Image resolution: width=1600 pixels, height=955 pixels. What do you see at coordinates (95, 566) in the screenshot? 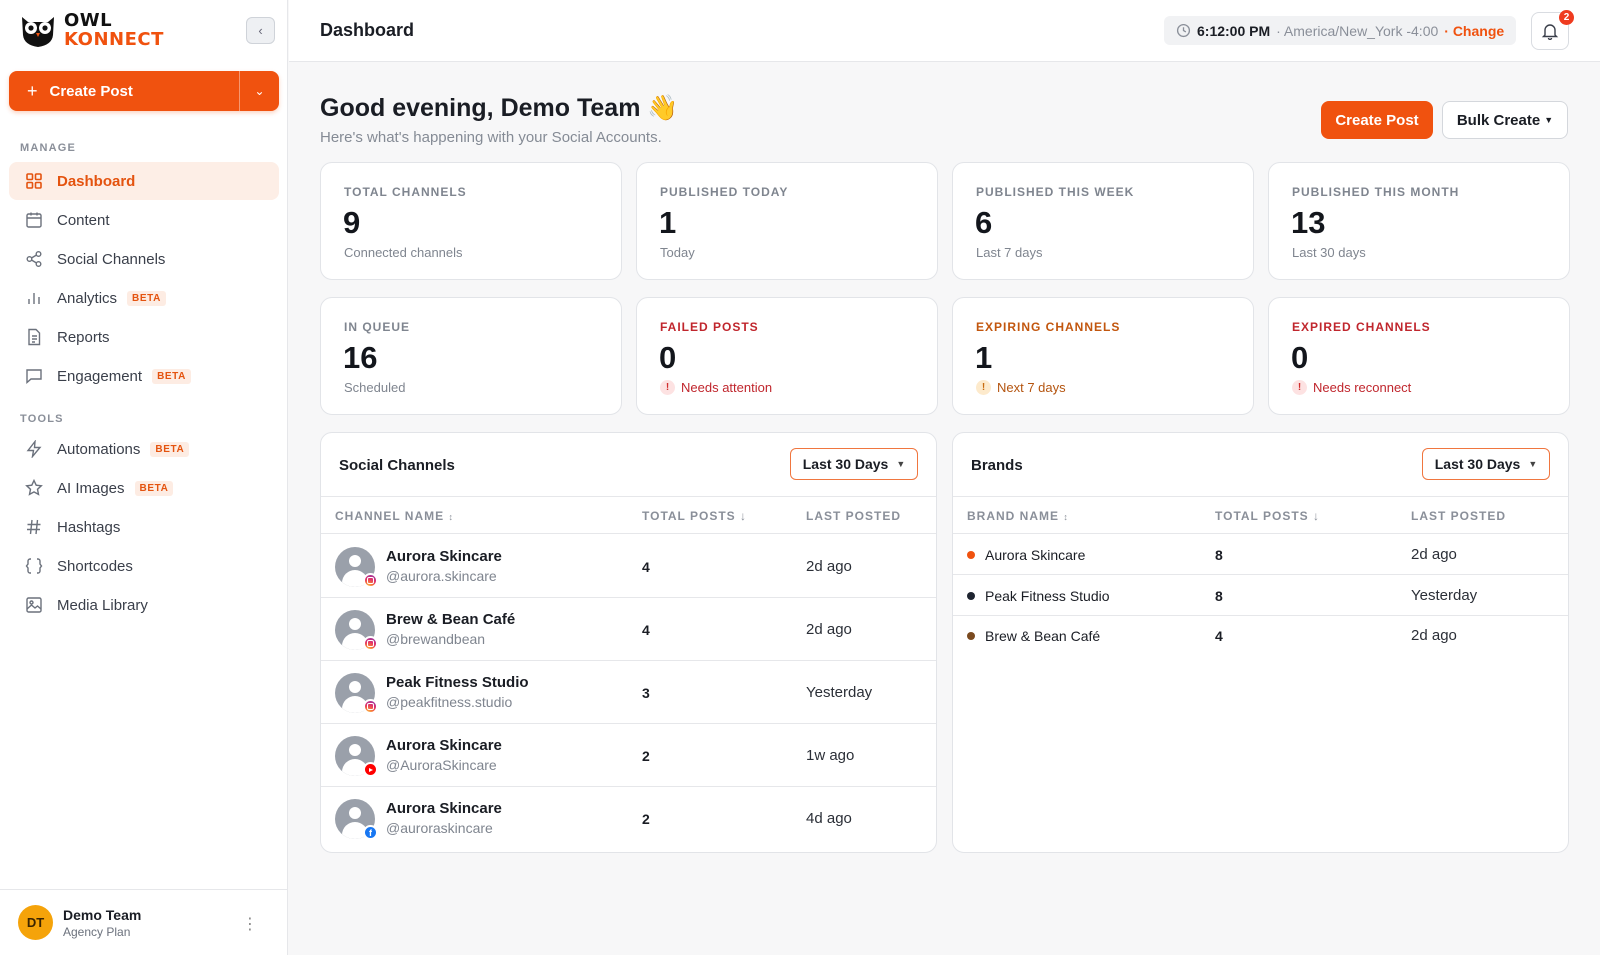
I see `sidebar-item-label: Shortcodes` at bounding box center [95, 566].